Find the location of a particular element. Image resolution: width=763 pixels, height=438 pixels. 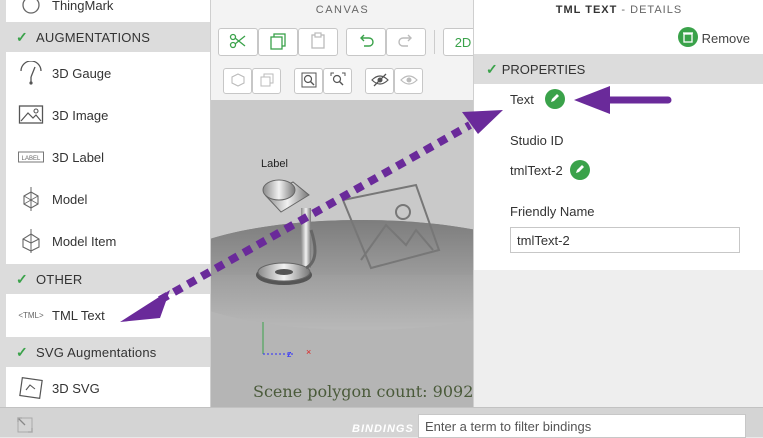

paste-icon is located at coordinates (318, 42).